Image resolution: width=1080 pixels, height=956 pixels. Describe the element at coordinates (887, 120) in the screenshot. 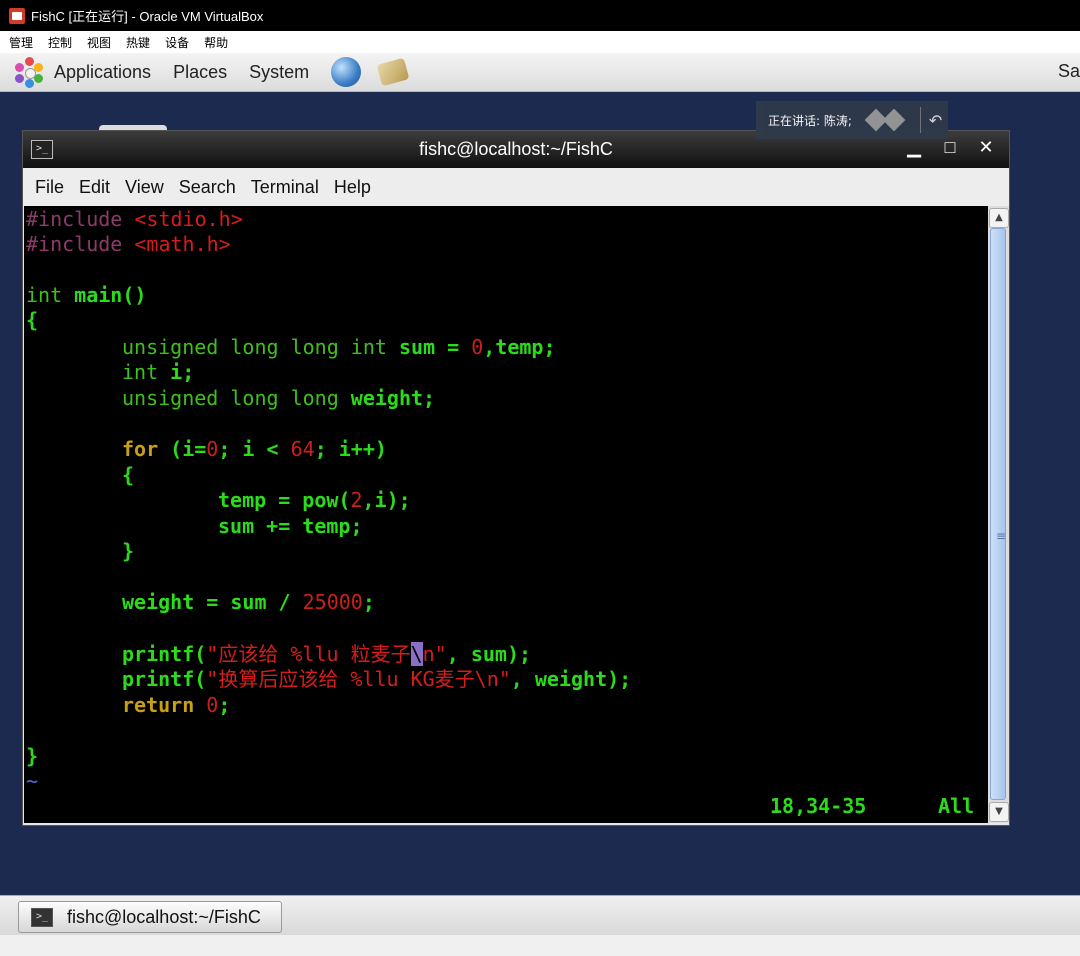

I see `avatar-icon` at that location.